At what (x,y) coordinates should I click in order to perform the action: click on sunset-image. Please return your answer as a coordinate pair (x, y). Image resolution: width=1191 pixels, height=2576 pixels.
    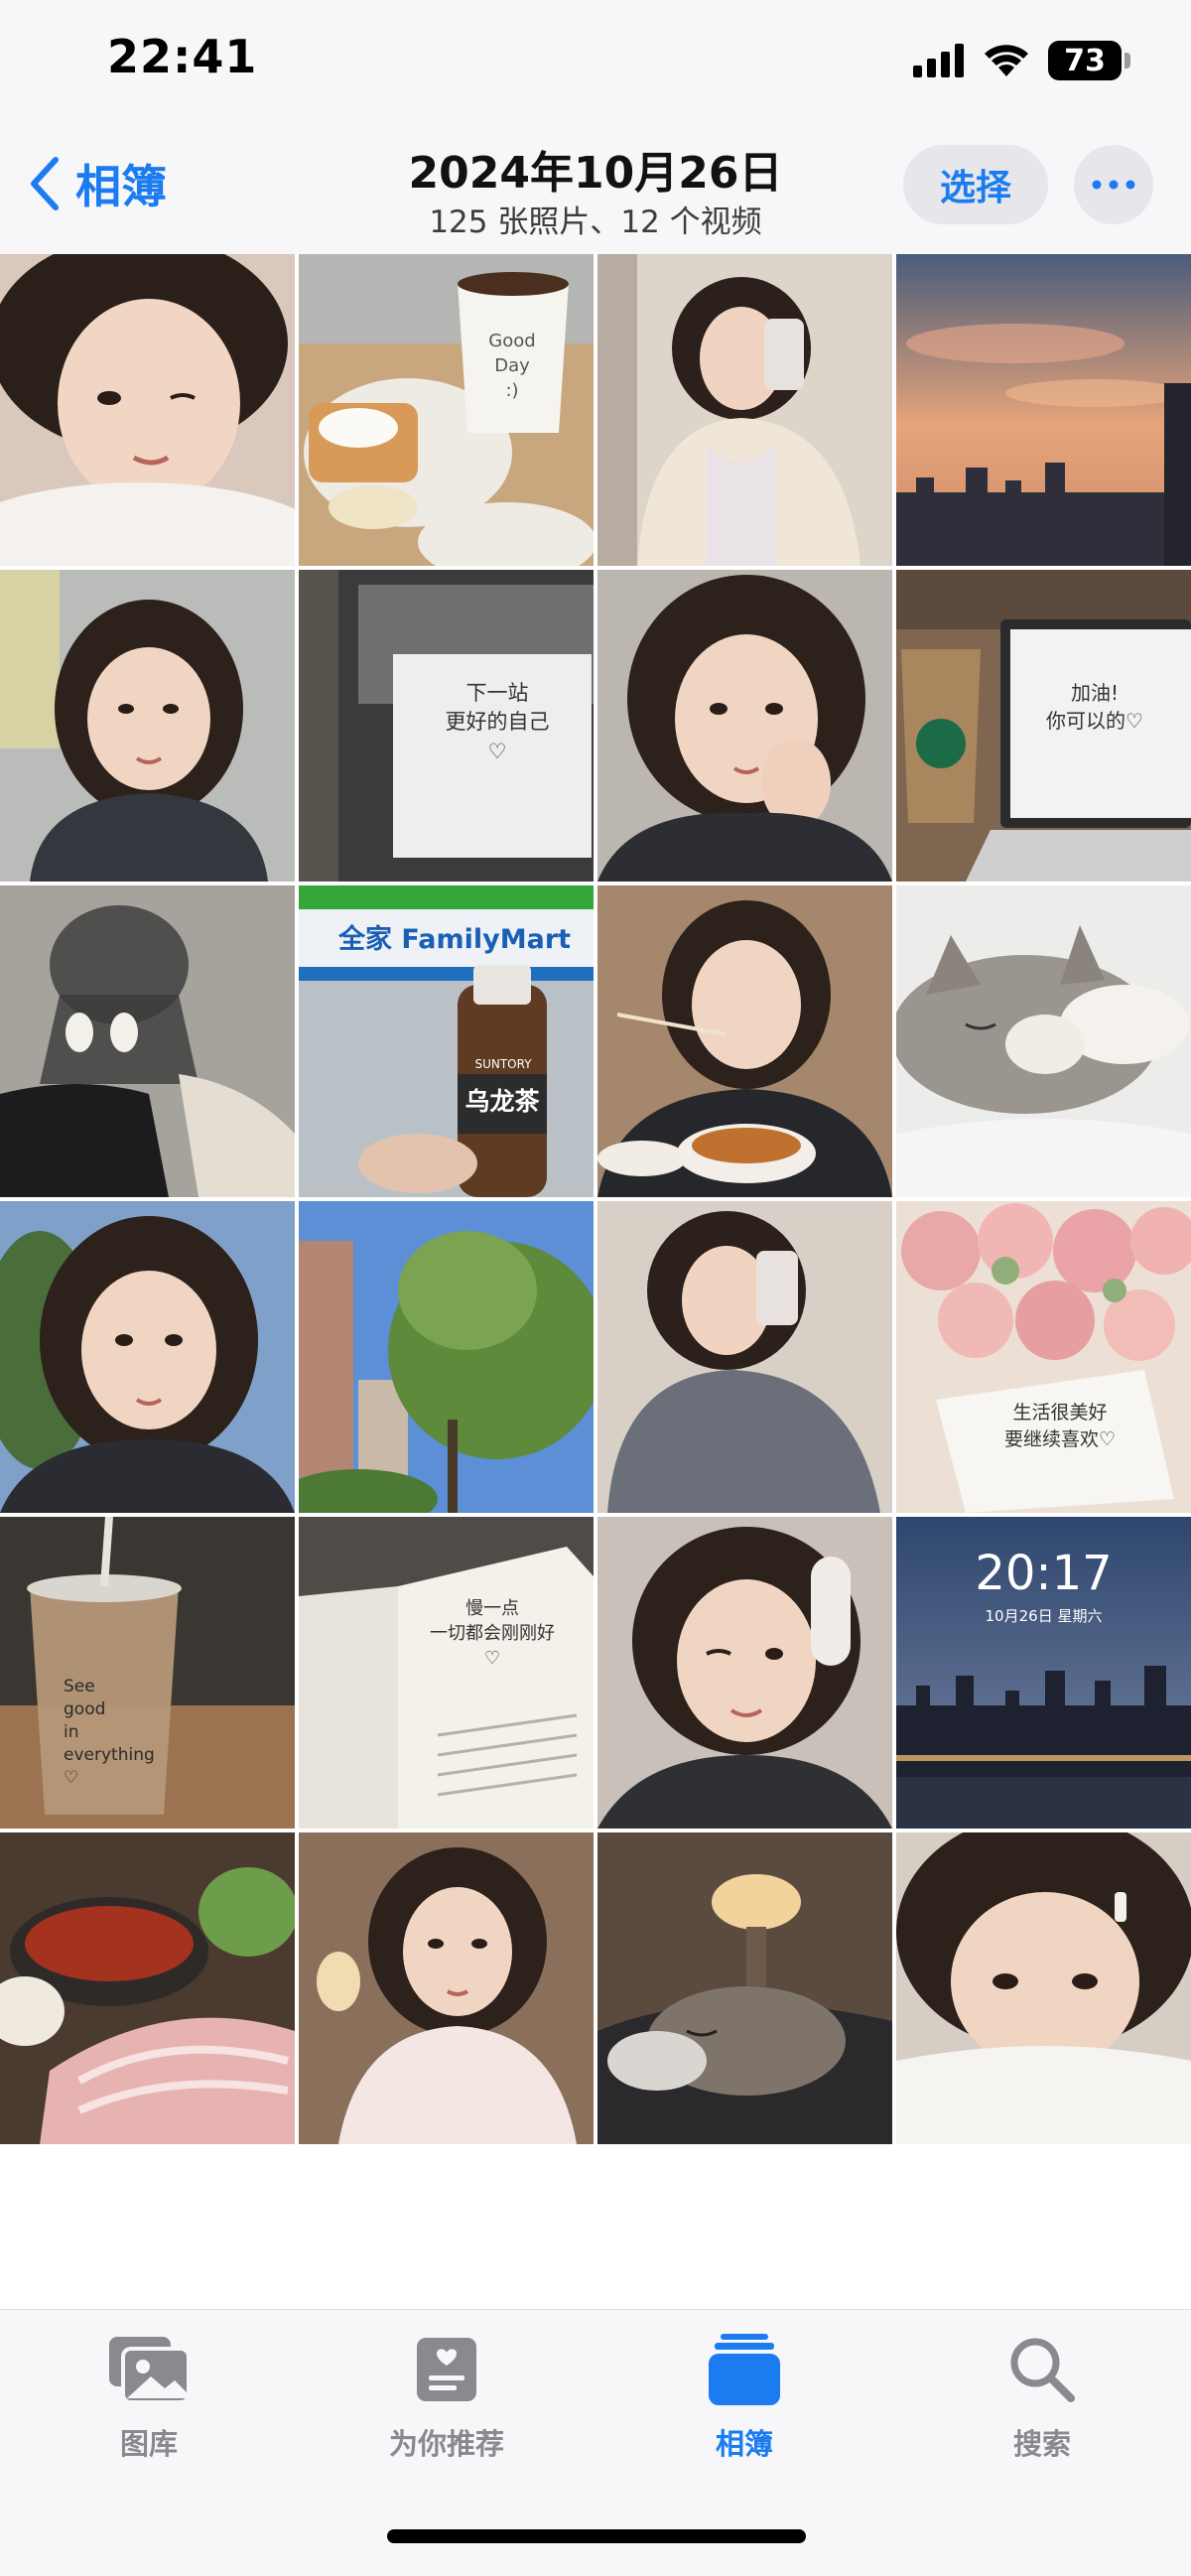
    Looking at the image, I should click on (1043, 410).